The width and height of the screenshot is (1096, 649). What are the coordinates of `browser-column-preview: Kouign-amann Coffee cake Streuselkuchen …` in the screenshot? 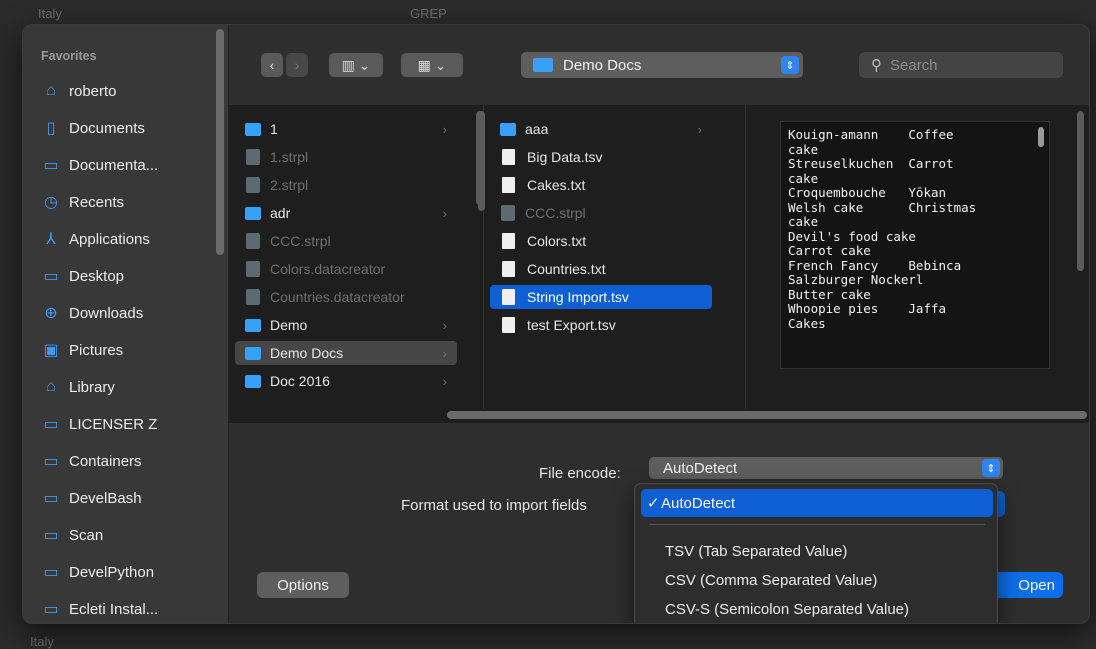 It's located at (917, 257).